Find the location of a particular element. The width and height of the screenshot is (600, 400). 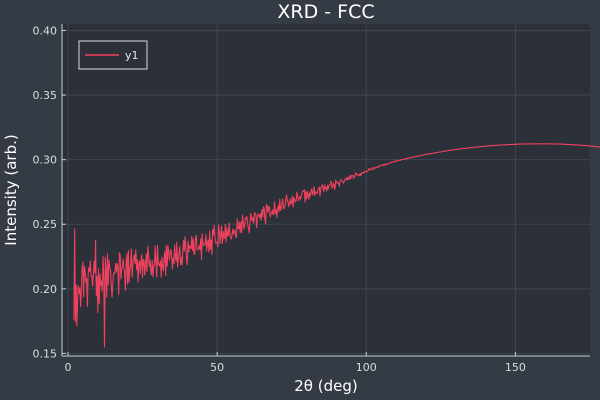

y-tick-label: 0.20 is located at coordinates (45, 289).